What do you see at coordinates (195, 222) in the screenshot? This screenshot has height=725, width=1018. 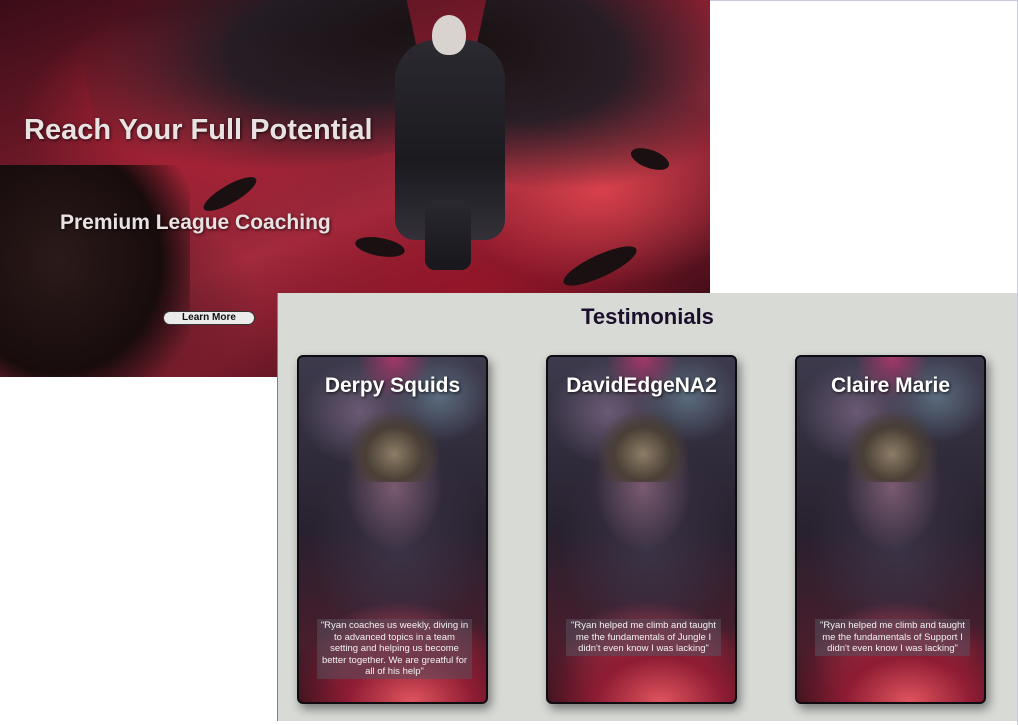 I see `hero-subtitle: Premium League Coaching` at bounding box center [195, 222].